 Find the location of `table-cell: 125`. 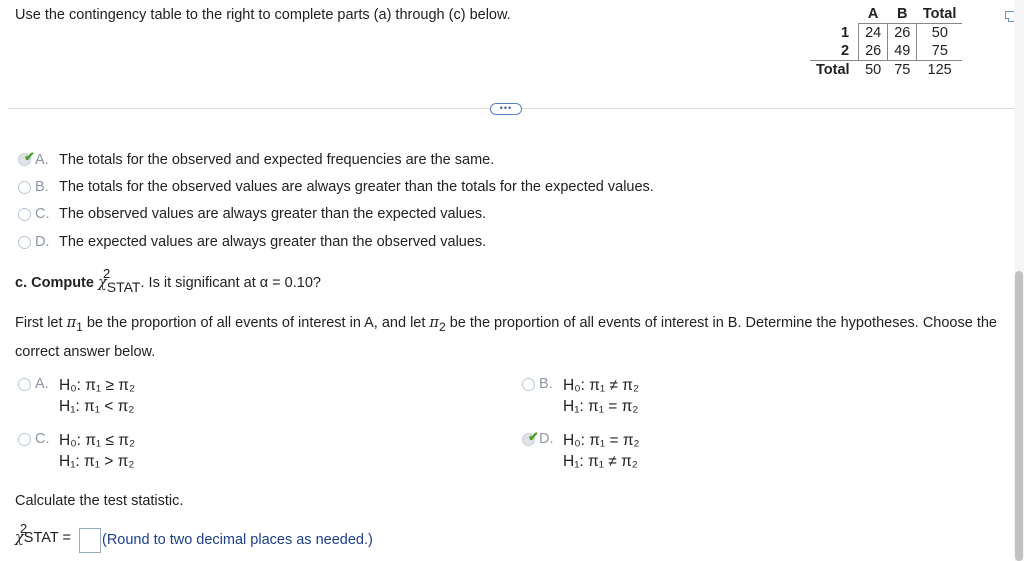

table-cell: 125 is located at coordinates (939, 69).